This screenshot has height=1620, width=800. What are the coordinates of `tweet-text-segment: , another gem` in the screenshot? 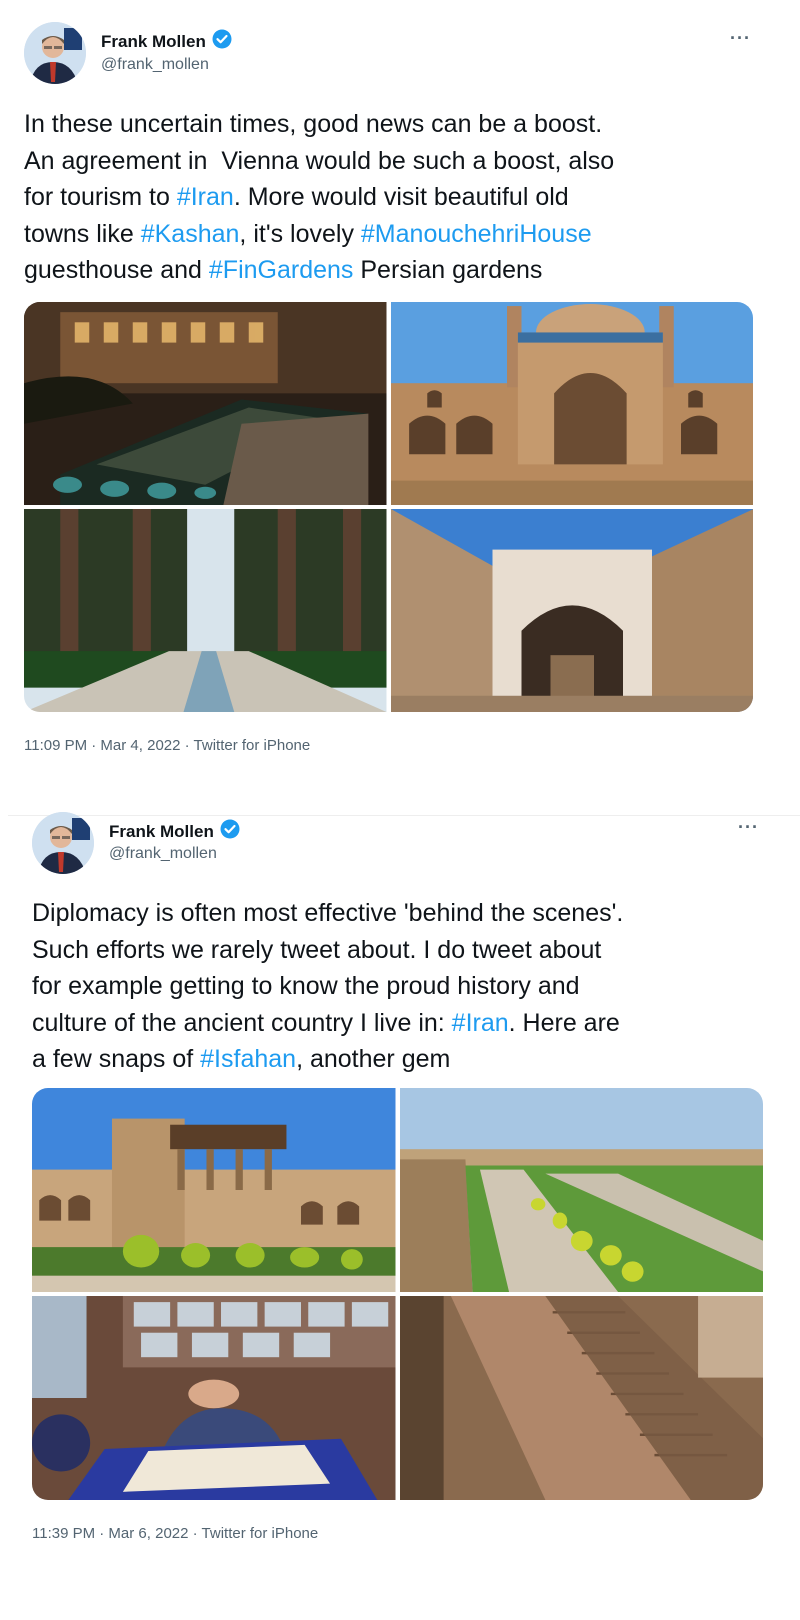 It's located at (373, 1059).